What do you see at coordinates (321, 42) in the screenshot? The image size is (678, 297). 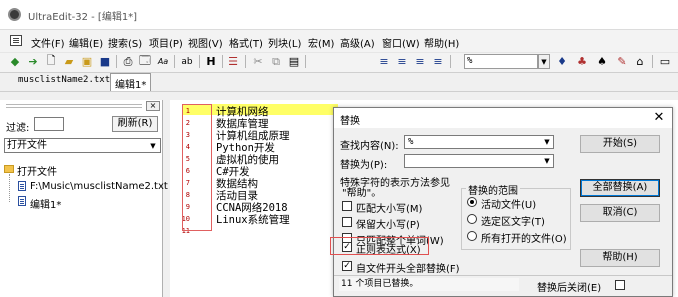 I see `menu-macro: 宏(M)` at bounding box center [321, 42].